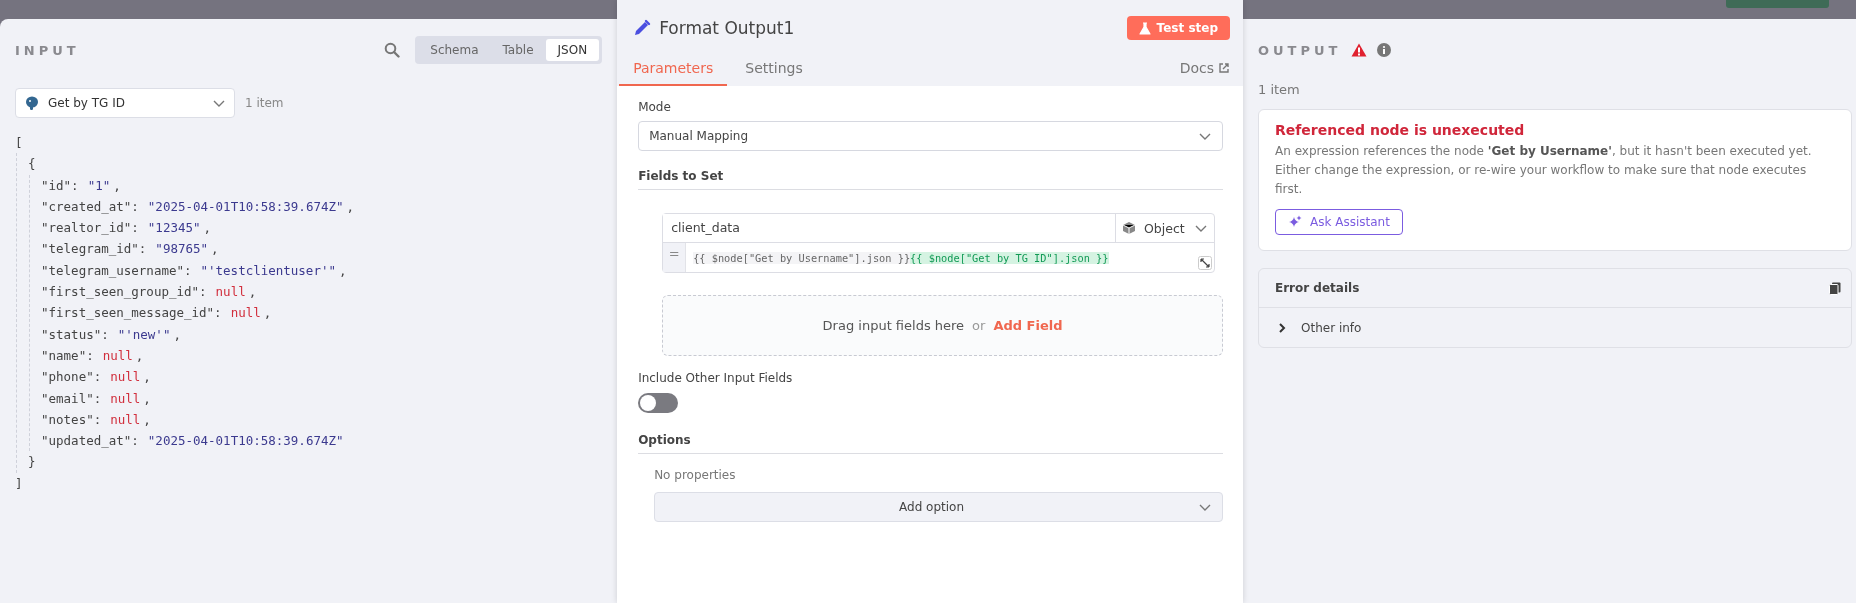 This screenshot has width=1856, height=603. What do you see at coordinates (1400, 130) in the screenshot?
I see `error-title: Referenced node is unexecuted` at bounding box center [1400, 130].